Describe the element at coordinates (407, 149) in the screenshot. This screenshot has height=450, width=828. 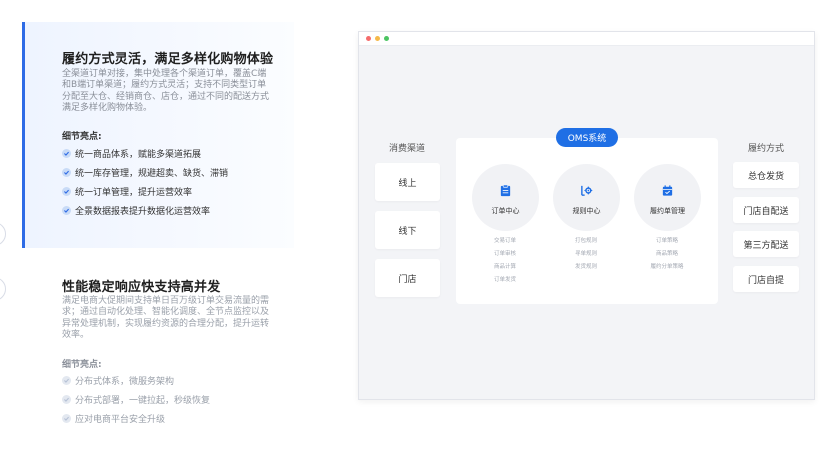
I see `channels-title: 消费渠道` at that location.